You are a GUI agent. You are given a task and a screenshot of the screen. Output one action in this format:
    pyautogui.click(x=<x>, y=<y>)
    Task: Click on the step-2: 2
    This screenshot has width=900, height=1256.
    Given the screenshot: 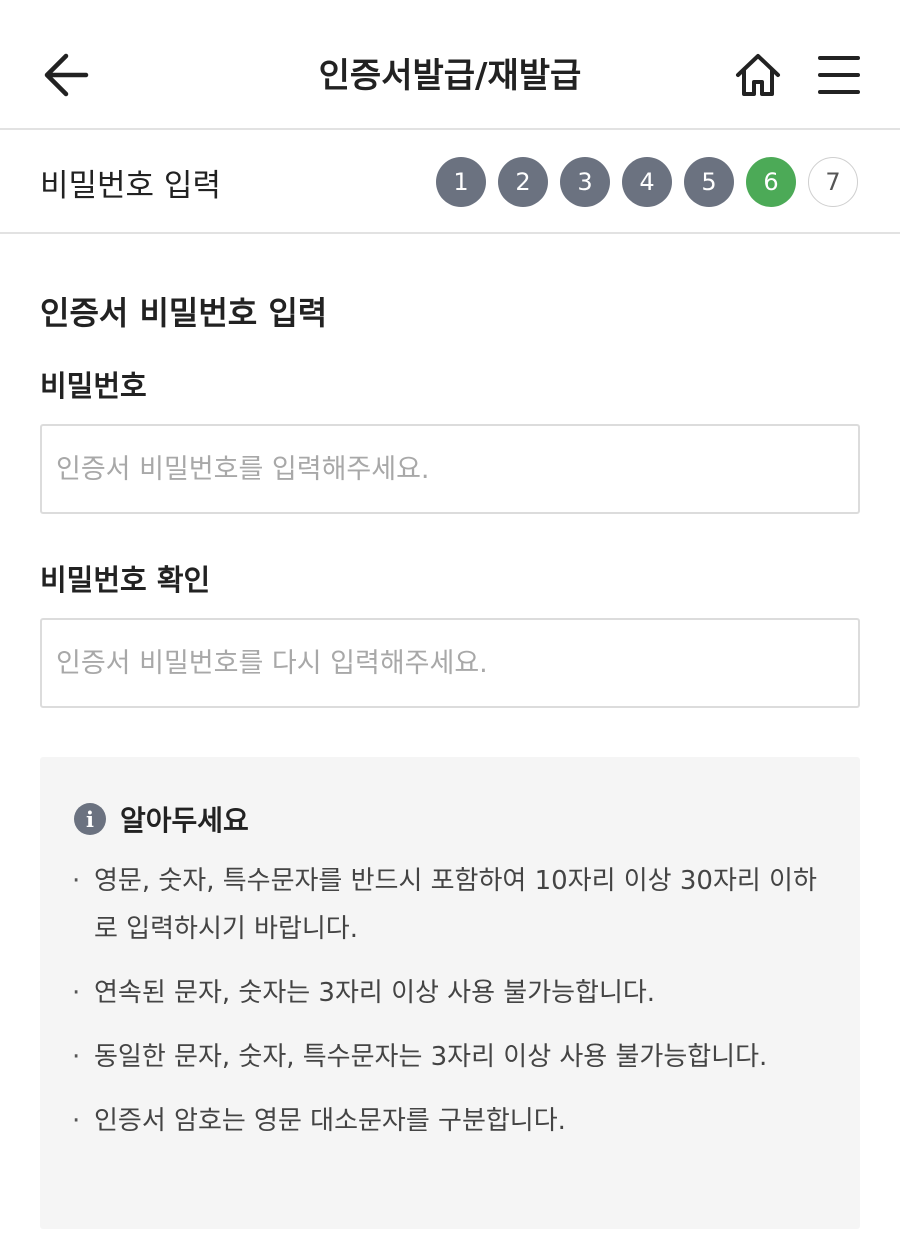 What is the action you would take?
    pyautogui.click(x=523, y=182)
    